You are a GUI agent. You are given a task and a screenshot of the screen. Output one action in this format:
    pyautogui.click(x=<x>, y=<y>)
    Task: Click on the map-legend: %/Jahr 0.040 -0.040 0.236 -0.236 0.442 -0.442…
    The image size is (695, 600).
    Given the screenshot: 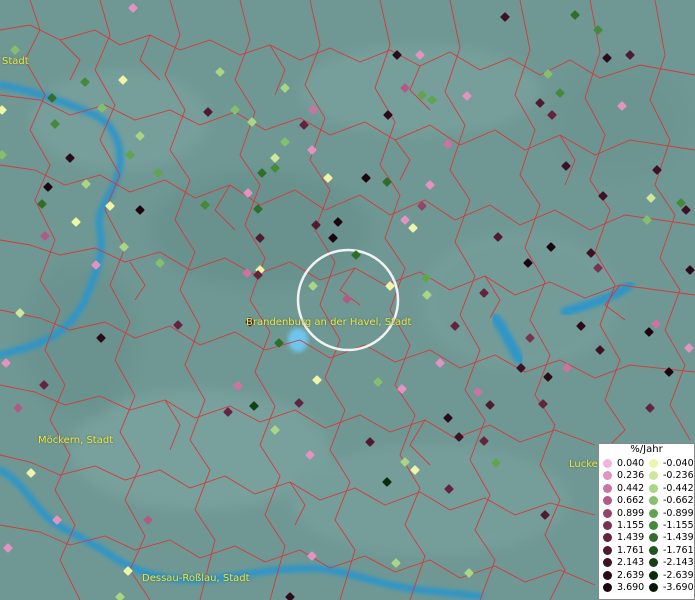 What is the action you would take?
    pyautogui.click(x=646, y=521)
    